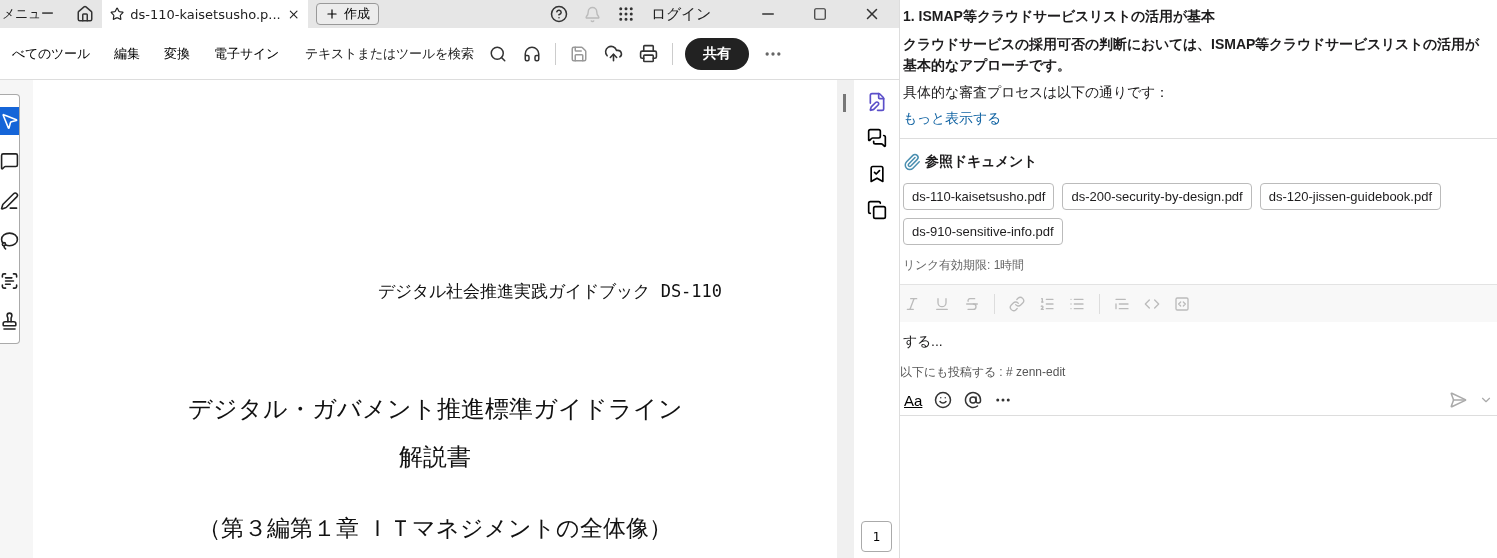 This screenshot has height=558, width=1497. What do you see at coordinates (912, 162) in the screenshot?
I see `paperclip-icon` at bounding box center [912, 162].